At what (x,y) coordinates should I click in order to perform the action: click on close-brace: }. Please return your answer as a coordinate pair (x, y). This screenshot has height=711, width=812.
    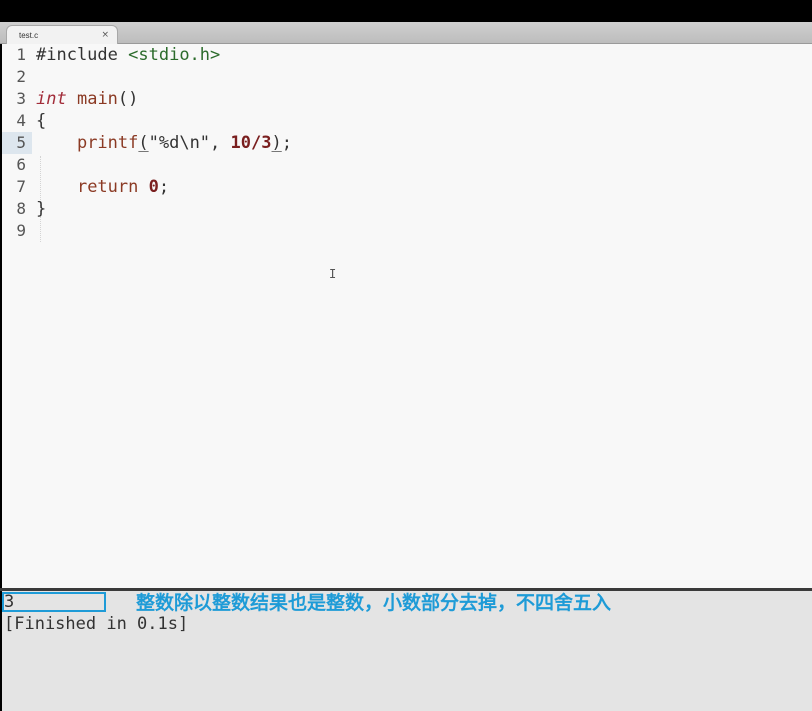
    Looking at the image, I should click on (41, 209).